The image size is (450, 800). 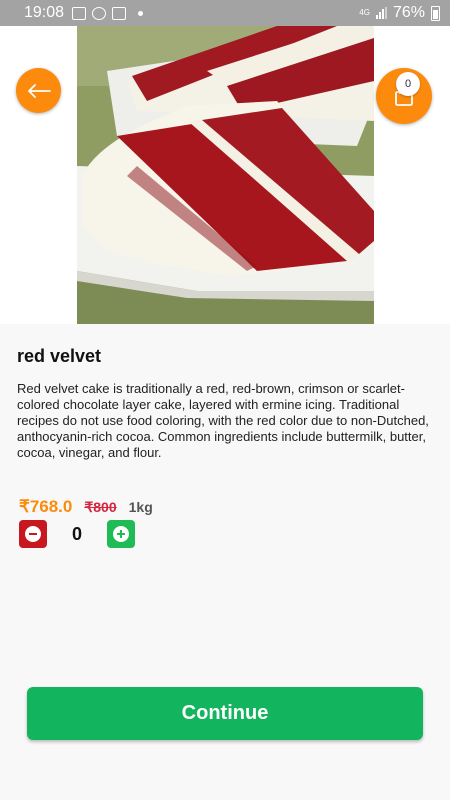 I want to click on gallery-notification-icon, so click(x=79, y=13).